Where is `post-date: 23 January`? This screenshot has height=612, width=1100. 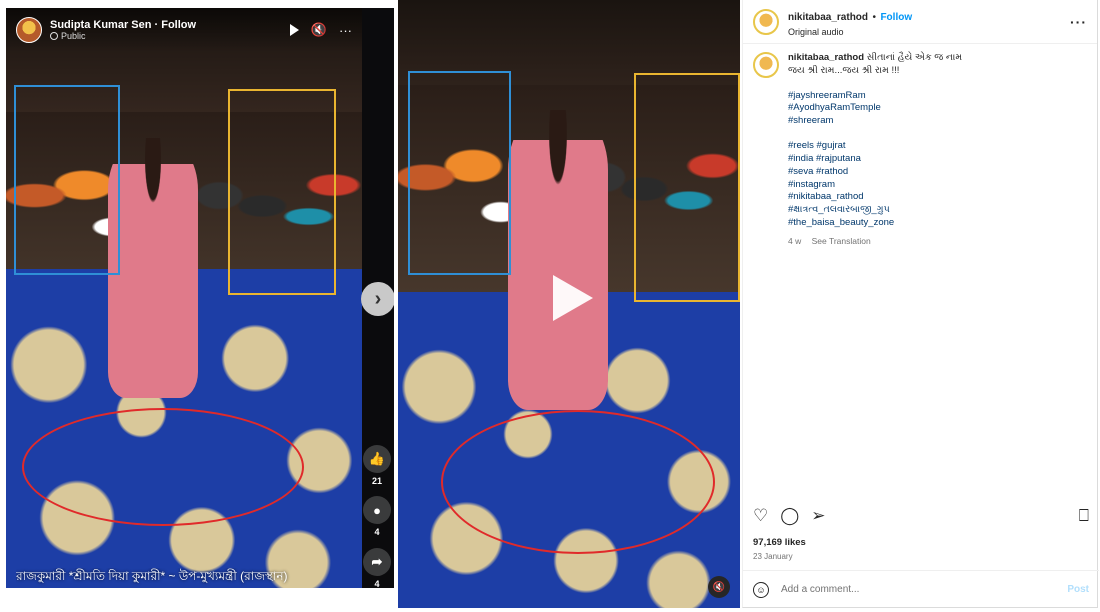
post-date: 23 January is located at coordinates (773, 556).